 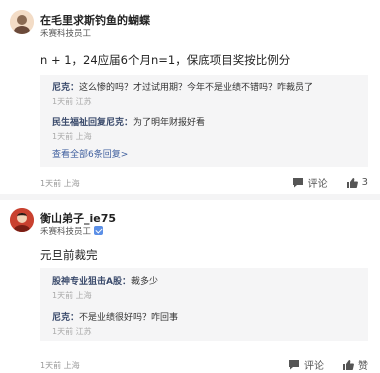 I want to click on reply-text: 这么惨的吗？才过试用期？今年不是业绩不错吗？咋裁员了, so click(x=196, y=88).